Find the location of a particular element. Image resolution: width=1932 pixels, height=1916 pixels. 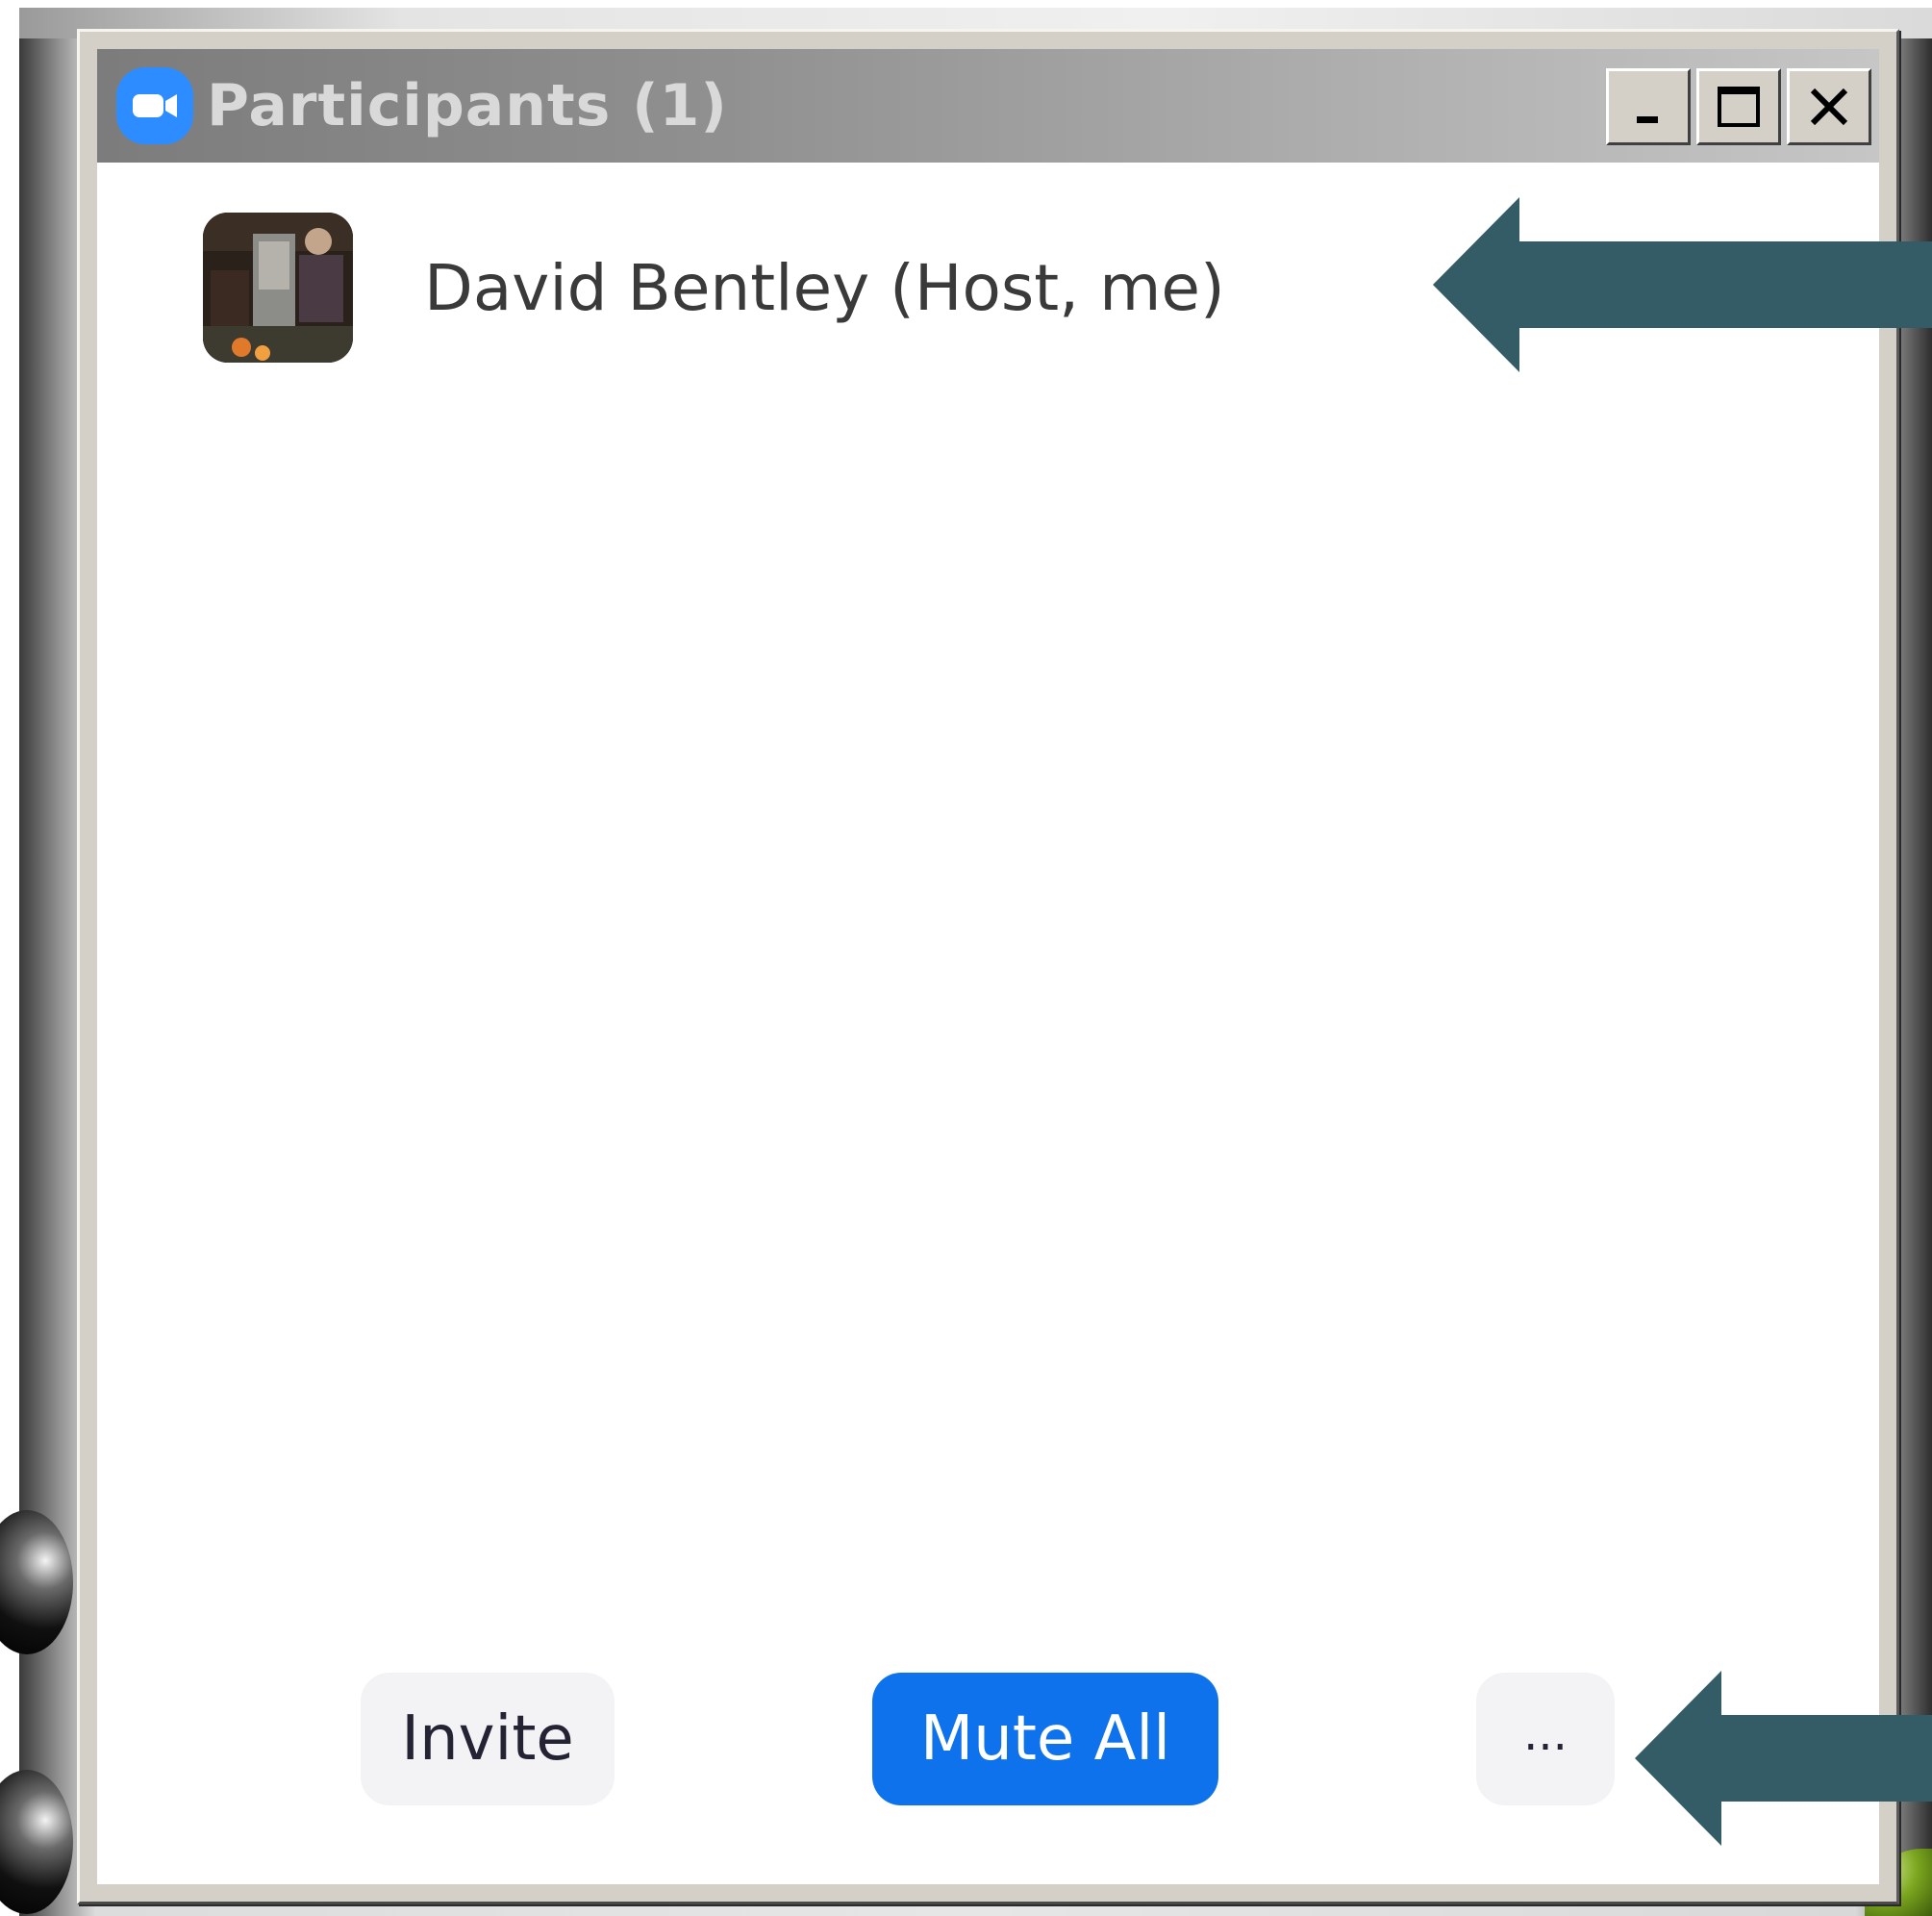

close-button is located at coordinates (1829, 106).